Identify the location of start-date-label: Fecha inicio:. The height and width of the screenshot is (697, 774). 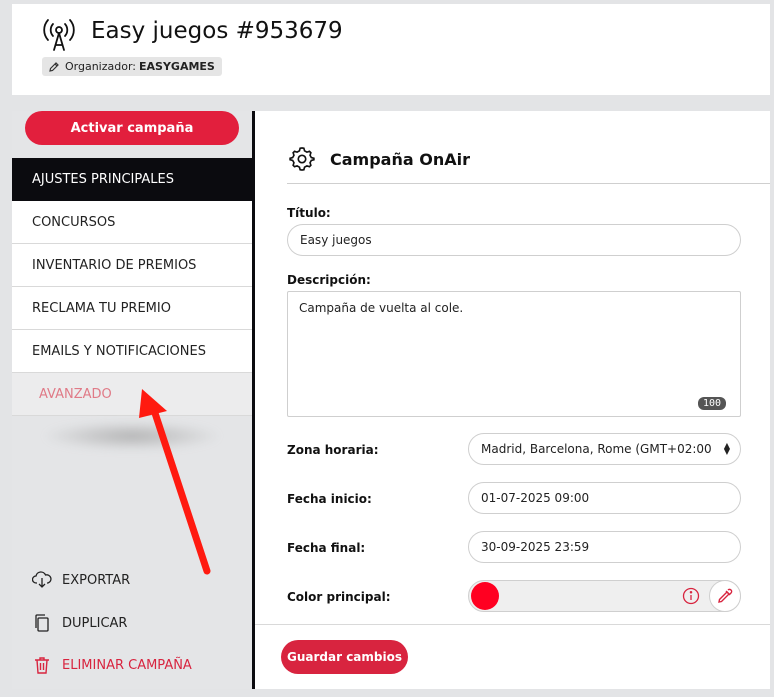
(329, 499).